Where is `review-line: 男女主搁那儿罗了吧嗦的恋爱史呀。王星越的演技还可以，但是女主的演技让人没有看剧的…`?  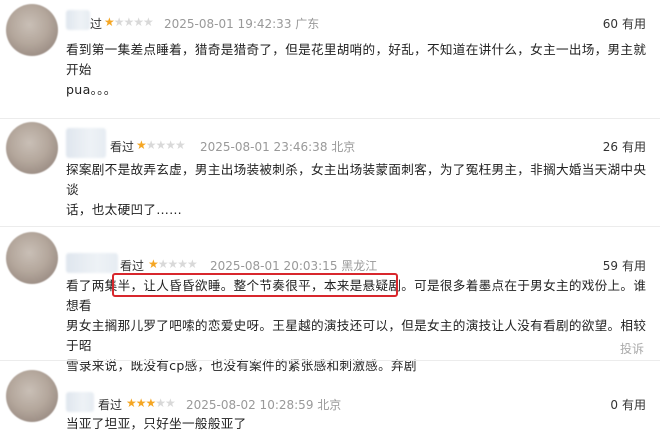
review-line: 男女主搁那儿罗了吧嗦的恋爱史呀。王星越的演技还可以，但是女主的演技让人没有看剧的… is located at coordinates (356, 335).